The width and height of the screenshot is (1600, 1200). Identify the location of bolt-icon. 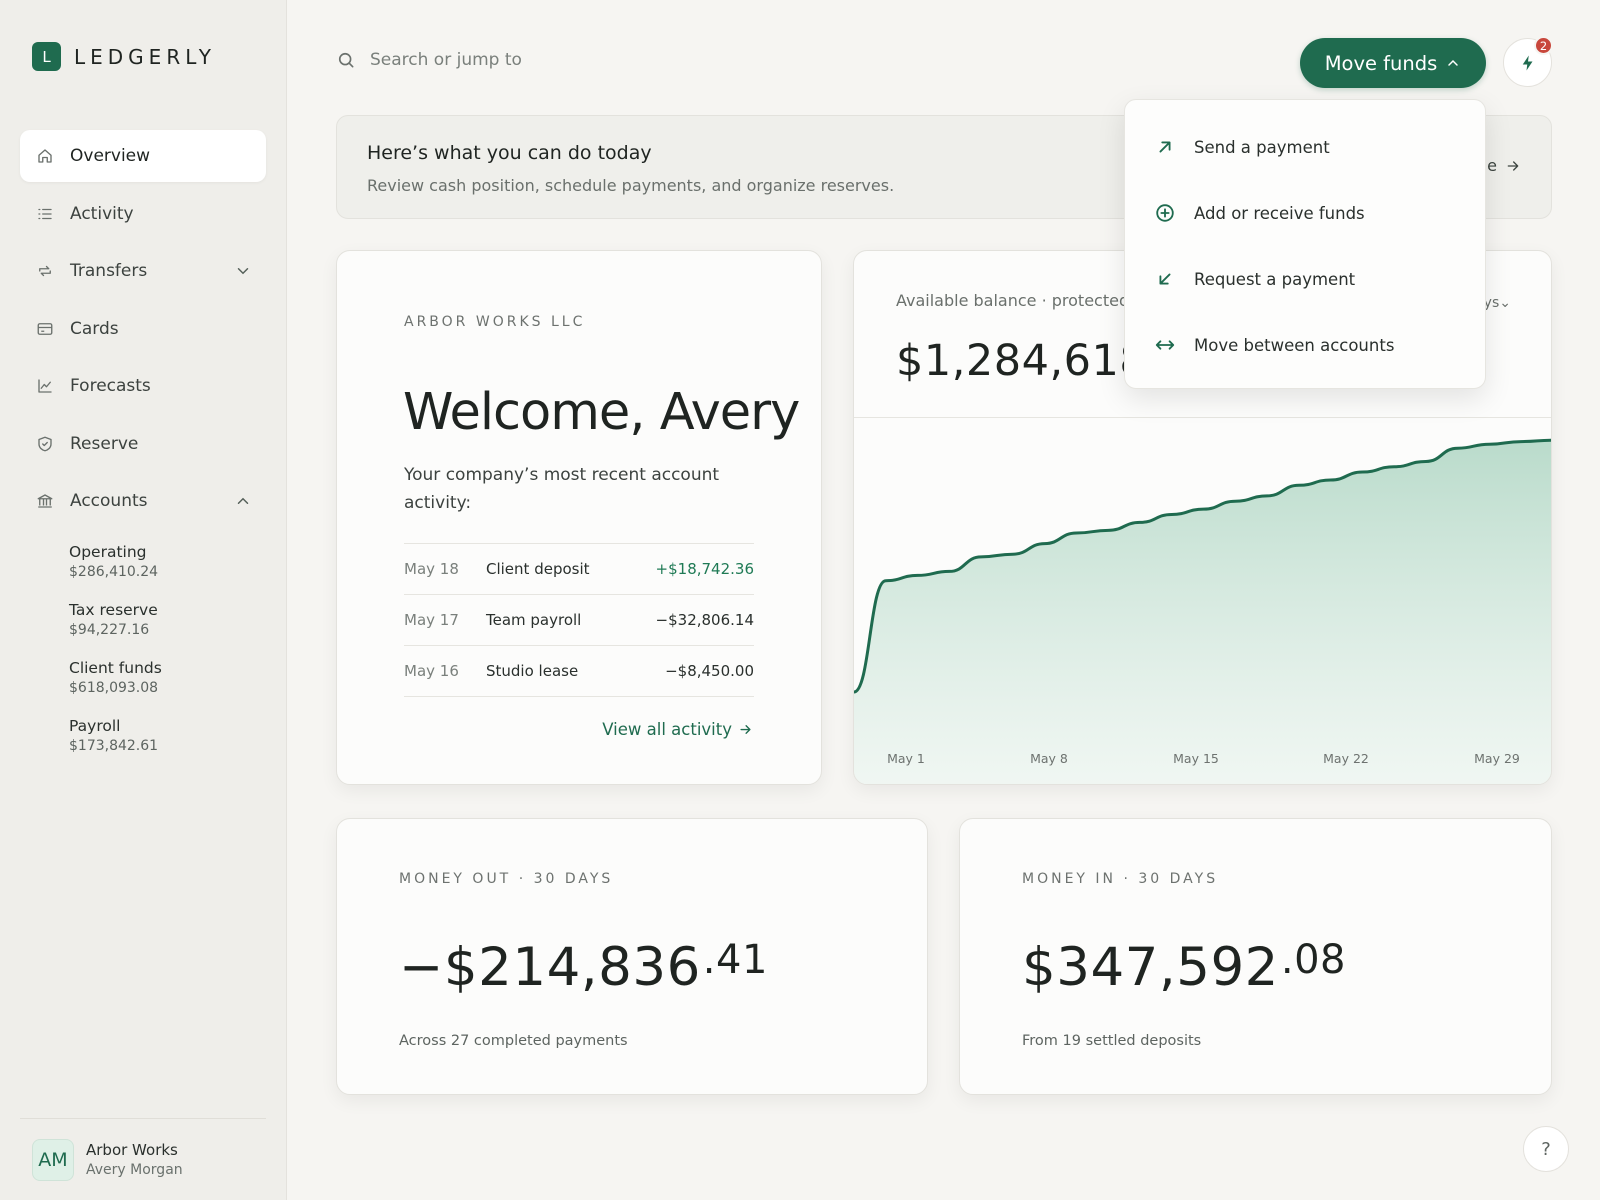
(1527, 62).